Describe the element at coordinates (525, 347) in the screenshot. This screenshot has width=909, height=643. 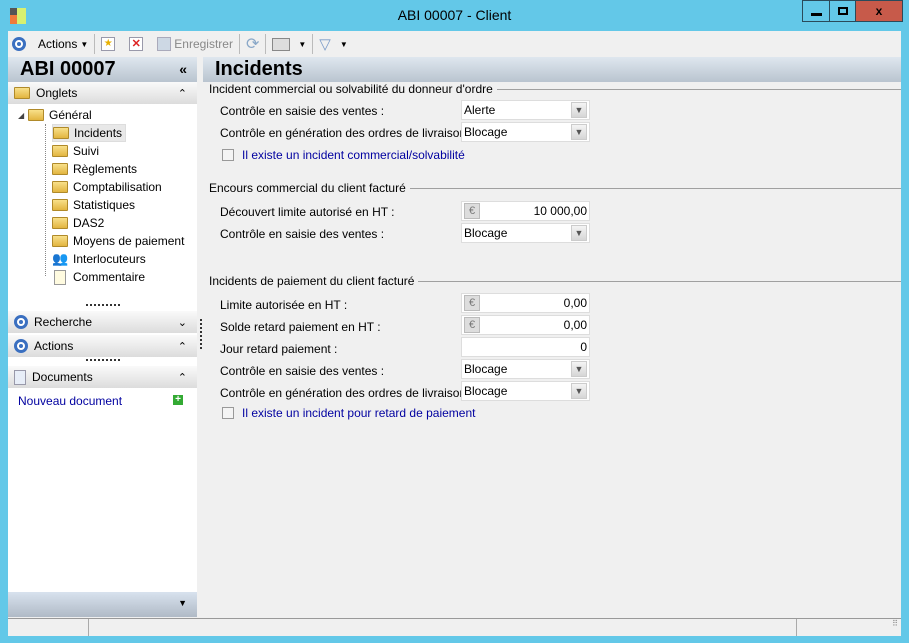
I see `late-days-input: 0` at that location.